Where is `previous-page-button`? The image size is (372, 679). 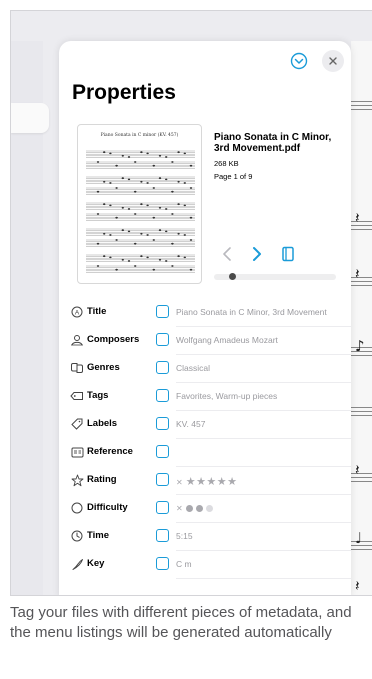 previous-page-button is located at coordinates (227, 254).